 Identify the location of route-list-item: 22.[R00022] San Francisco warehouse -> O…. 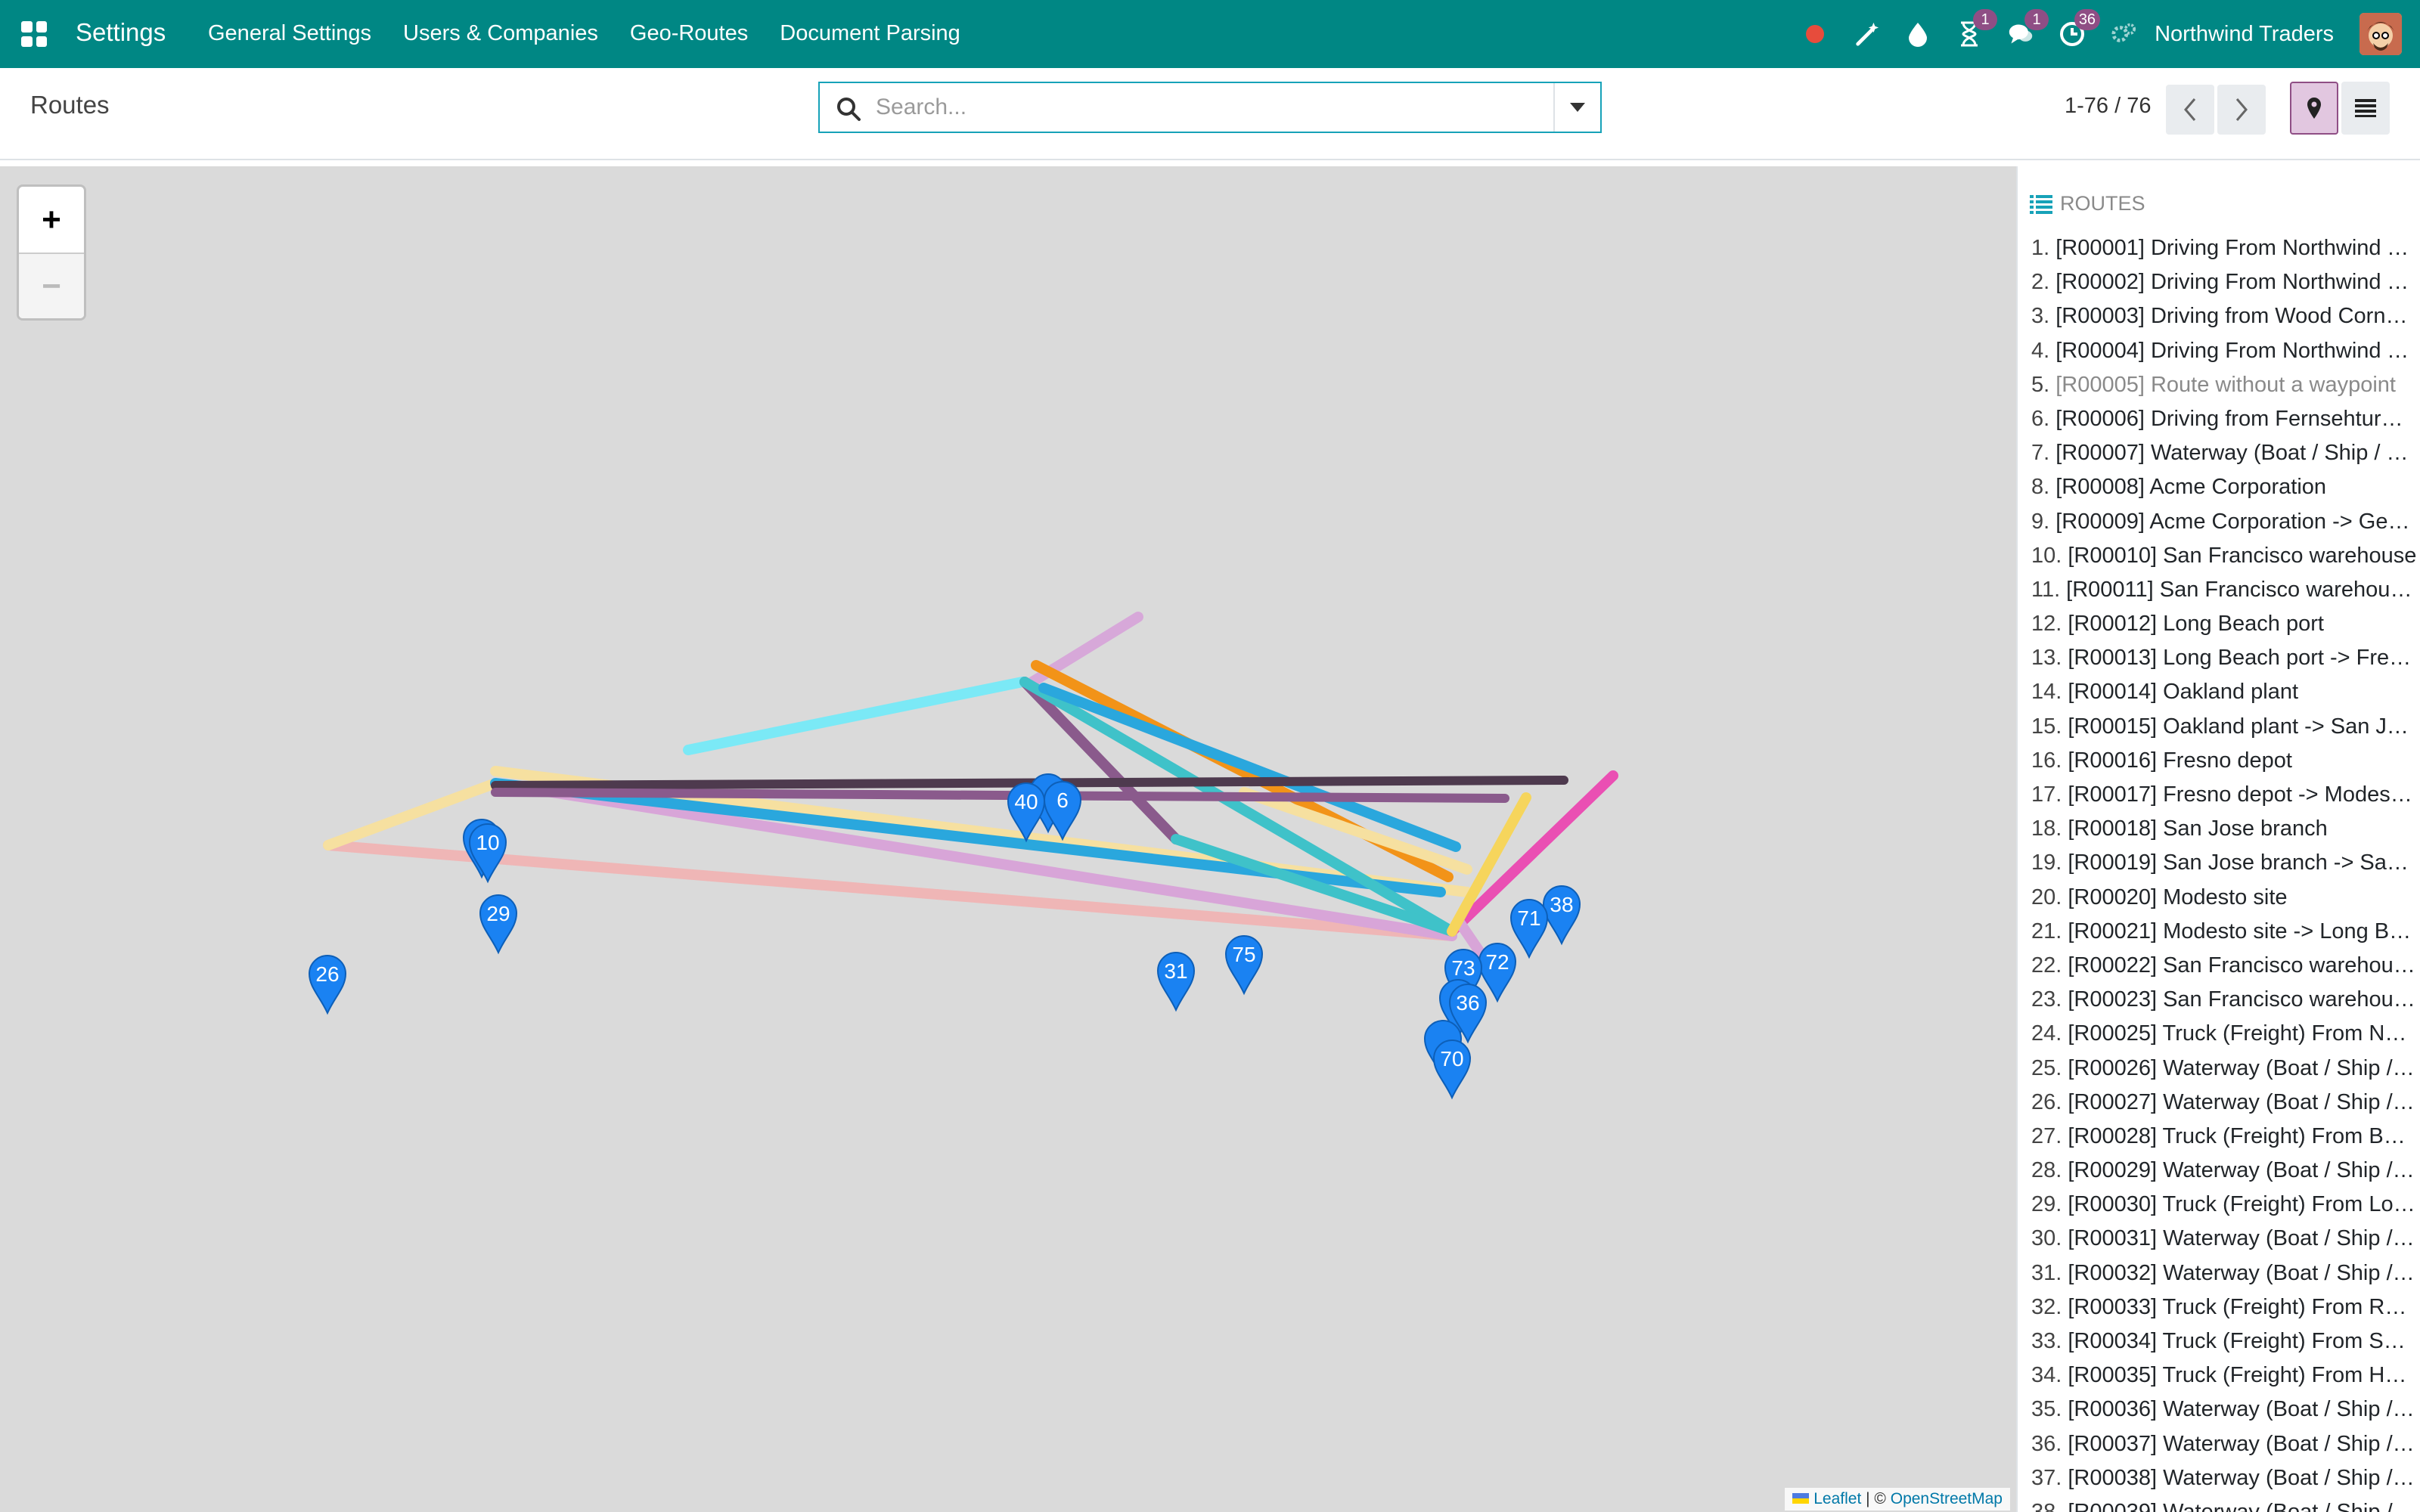
(2224, 966).